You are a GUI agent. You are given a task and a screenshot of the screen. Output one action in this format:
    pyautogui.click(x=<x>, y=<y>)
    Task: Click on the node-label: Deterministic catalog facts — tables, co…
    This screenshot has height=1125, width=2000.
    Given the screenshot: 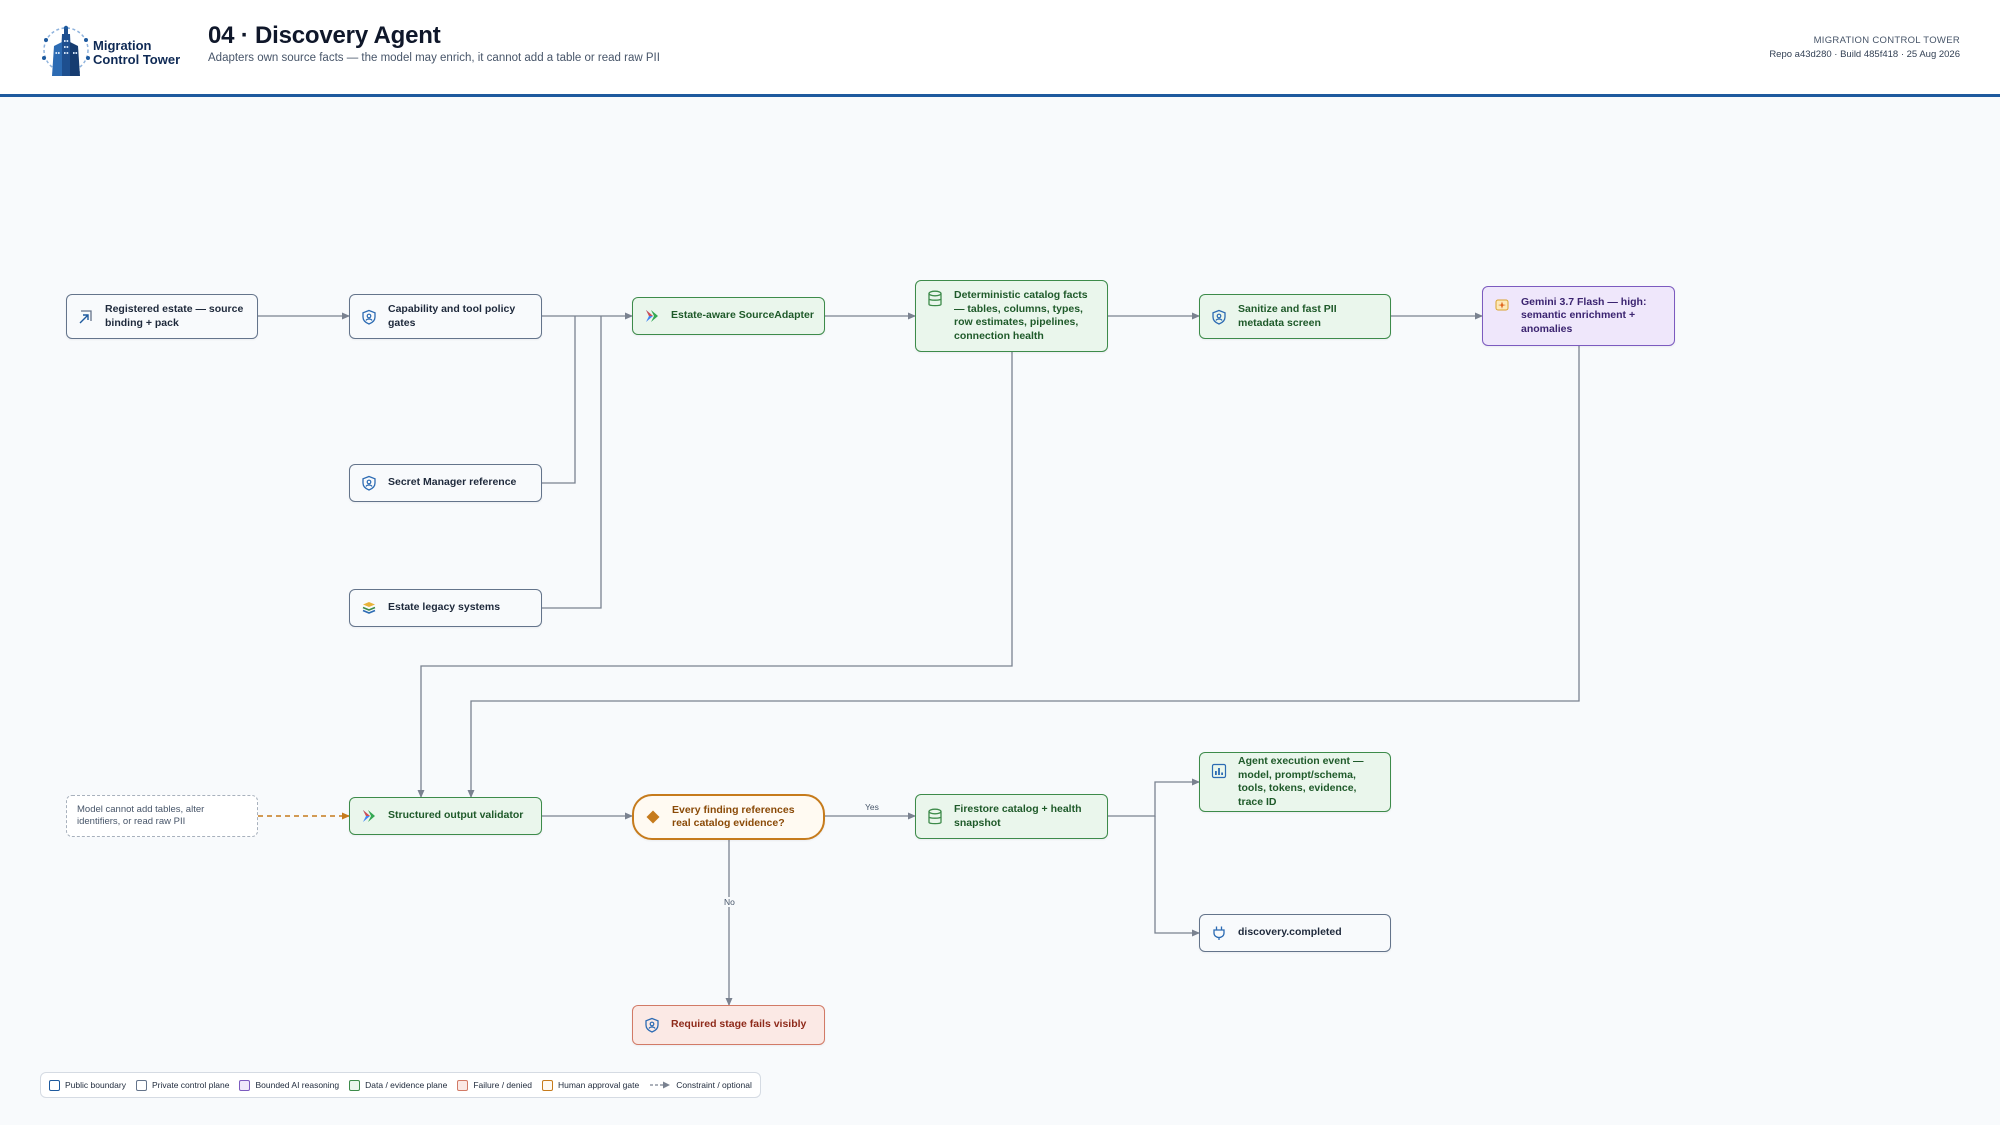 What is the action you would take?
    pyautogui.click(x=1021, y=315)
    